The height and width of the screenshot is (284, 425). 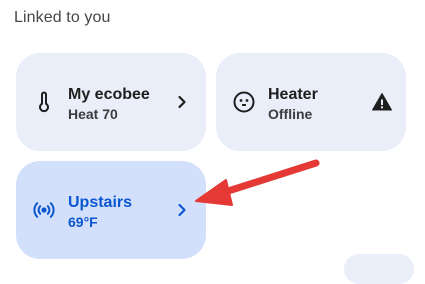 I want to click on device-status: Offline, so click(x=290, y=114).